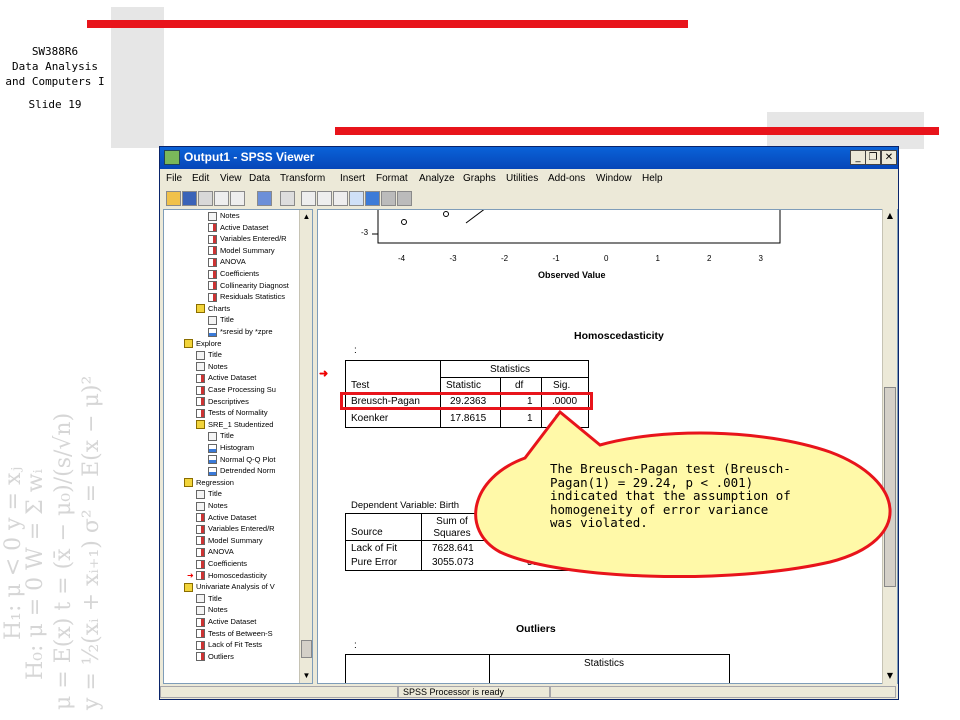 Image resolution: width=960 pixels, height=720 pixels. What do you see at coordinates (604, 663) in the screenshot?
I see `outliers-group-header: Statistics` at bounding box center [604, 663].